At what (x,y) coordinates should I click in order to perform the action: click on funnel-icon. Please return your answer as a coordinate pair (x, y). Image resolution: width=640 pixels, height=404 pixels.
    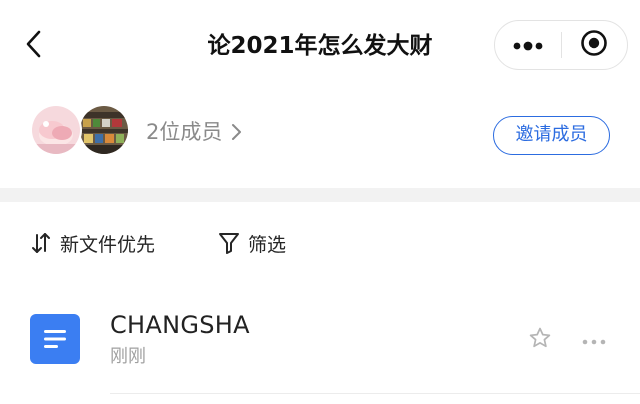
    Looking at the image, I should click on (229, 243).